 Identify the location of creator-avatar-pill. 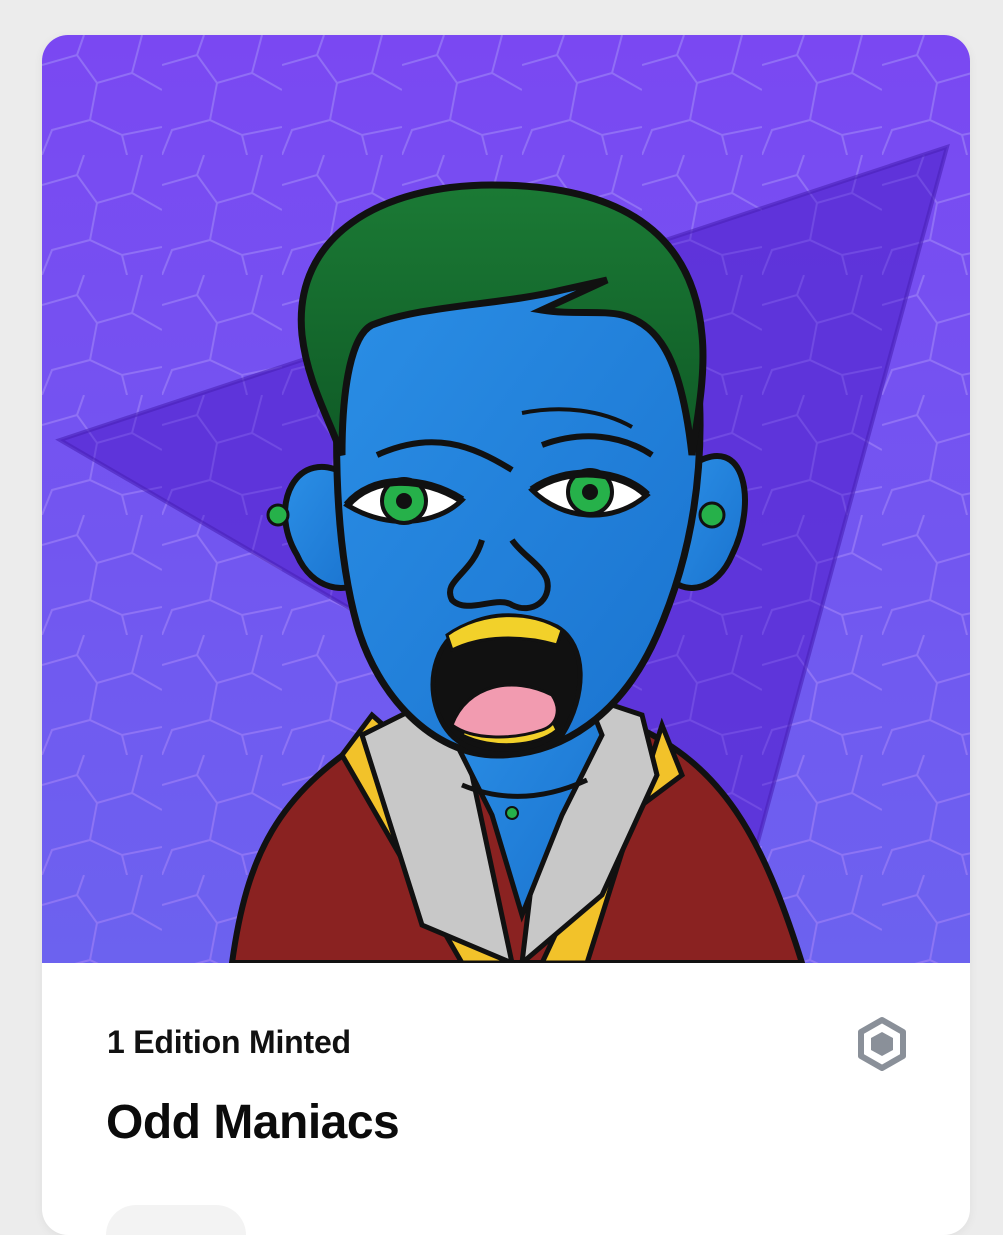
(176, 1220).